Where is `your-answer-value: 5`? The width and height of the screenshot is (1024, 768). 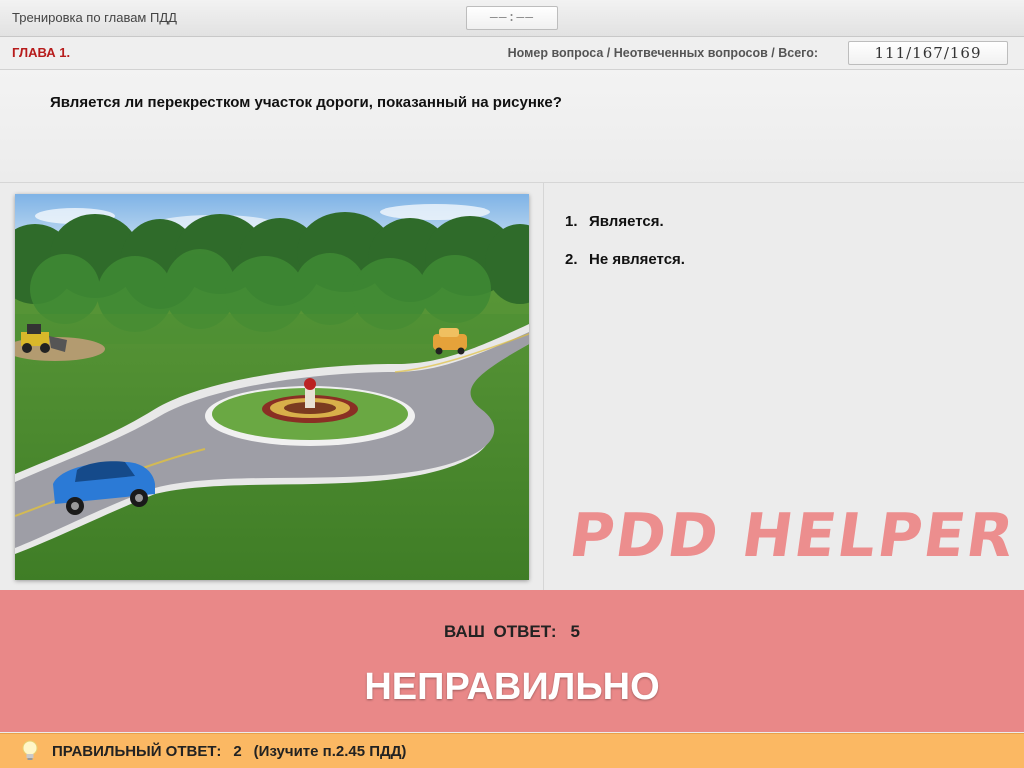 your-answer-value: 5 is located at coordinates (575, 631).